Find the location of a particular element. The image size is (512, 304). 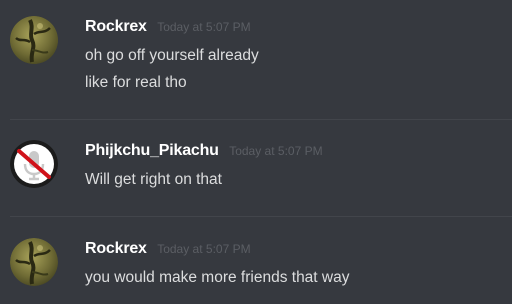

message-text: Will get right on that is located at coordinates (153, 179).